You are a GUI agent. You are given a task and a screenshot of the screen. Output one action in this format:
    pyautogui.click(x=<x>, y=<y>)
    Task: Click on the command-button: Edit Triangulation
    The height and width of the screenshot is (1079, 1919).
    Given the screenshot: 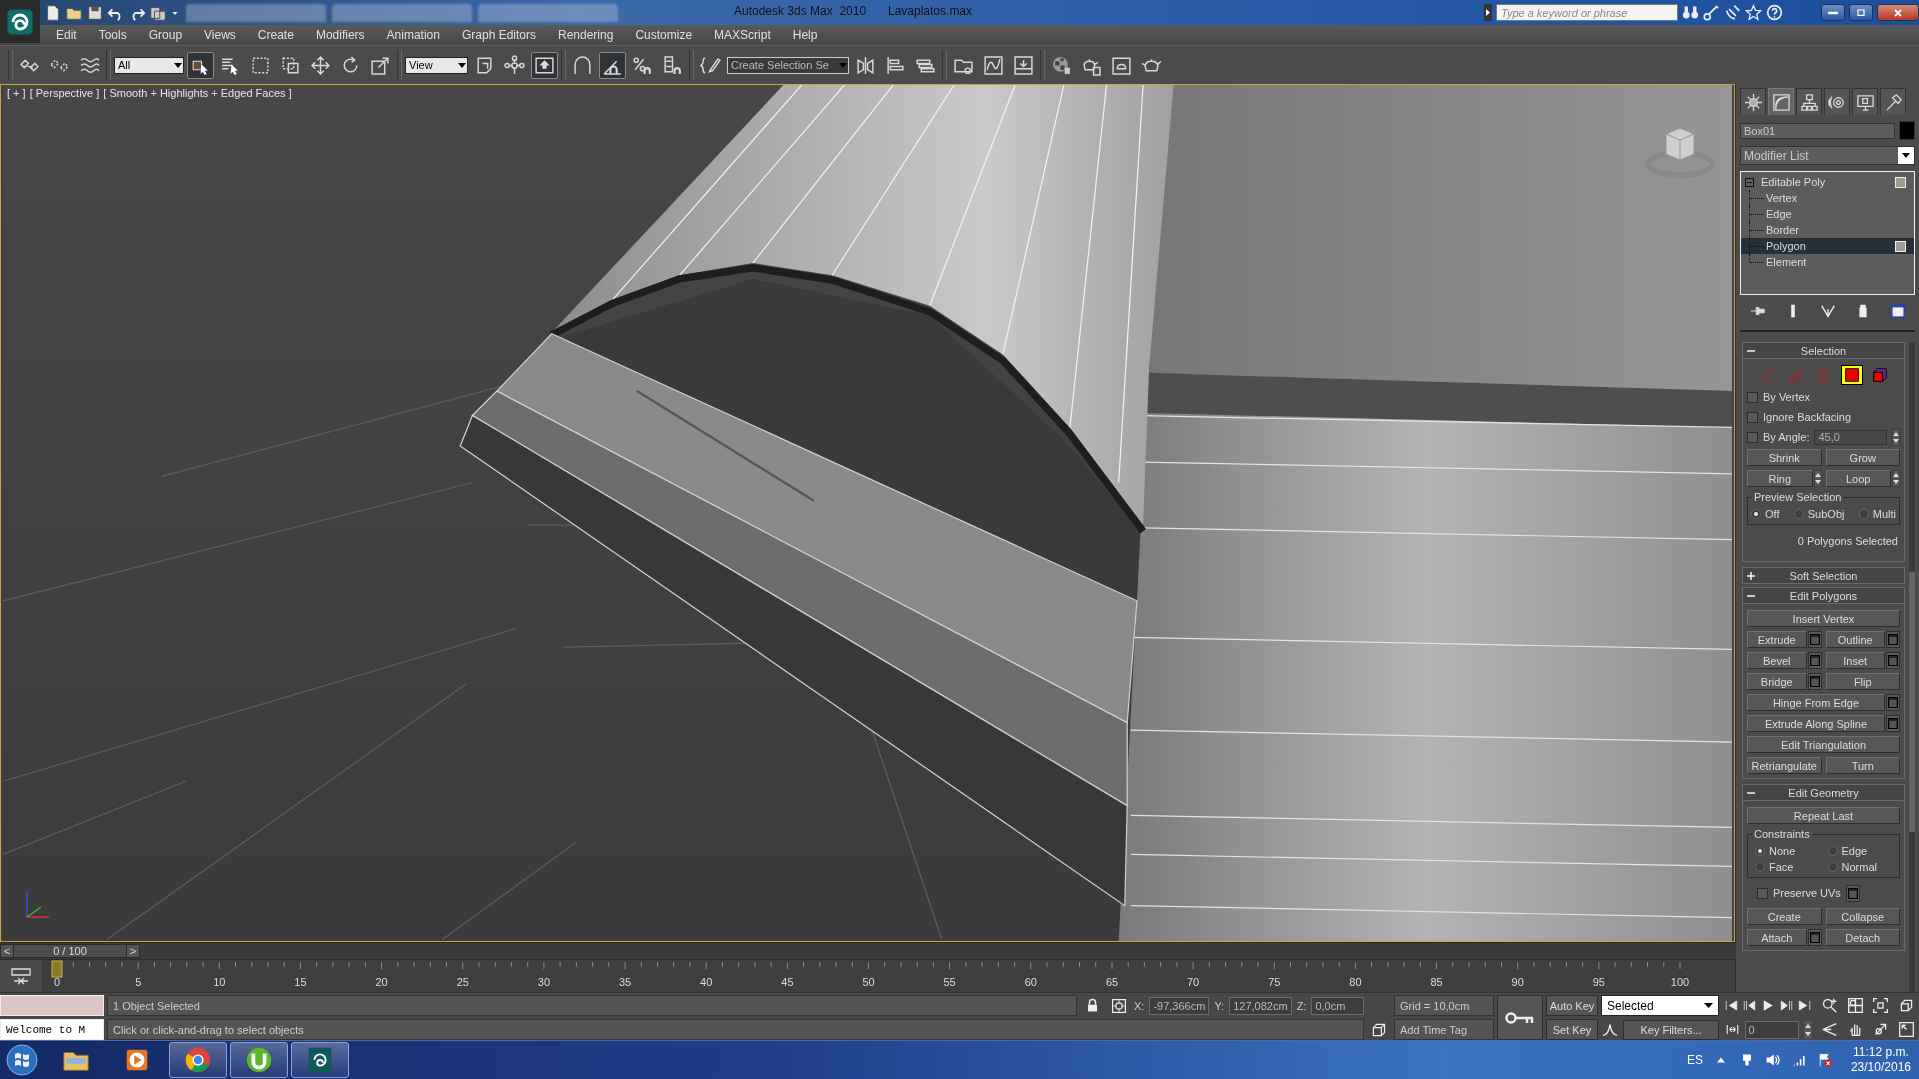 What is the action you would take?
    pyautogui.click(x=1823, y=744)
    